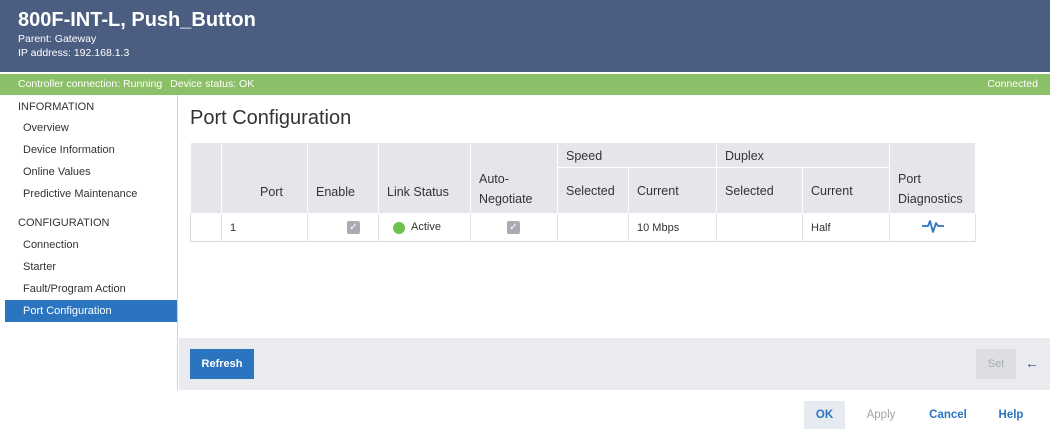 The height and width of the screenshot is (441, 1050). What do you see at coordinates (88, 245) in the screenshot?
I see `sidebar-item-connection: Connection` at bounding box center [88, 245].